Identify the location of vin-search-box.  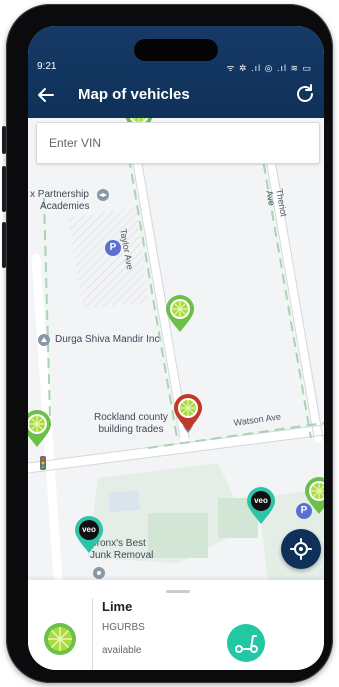
(178, 143).